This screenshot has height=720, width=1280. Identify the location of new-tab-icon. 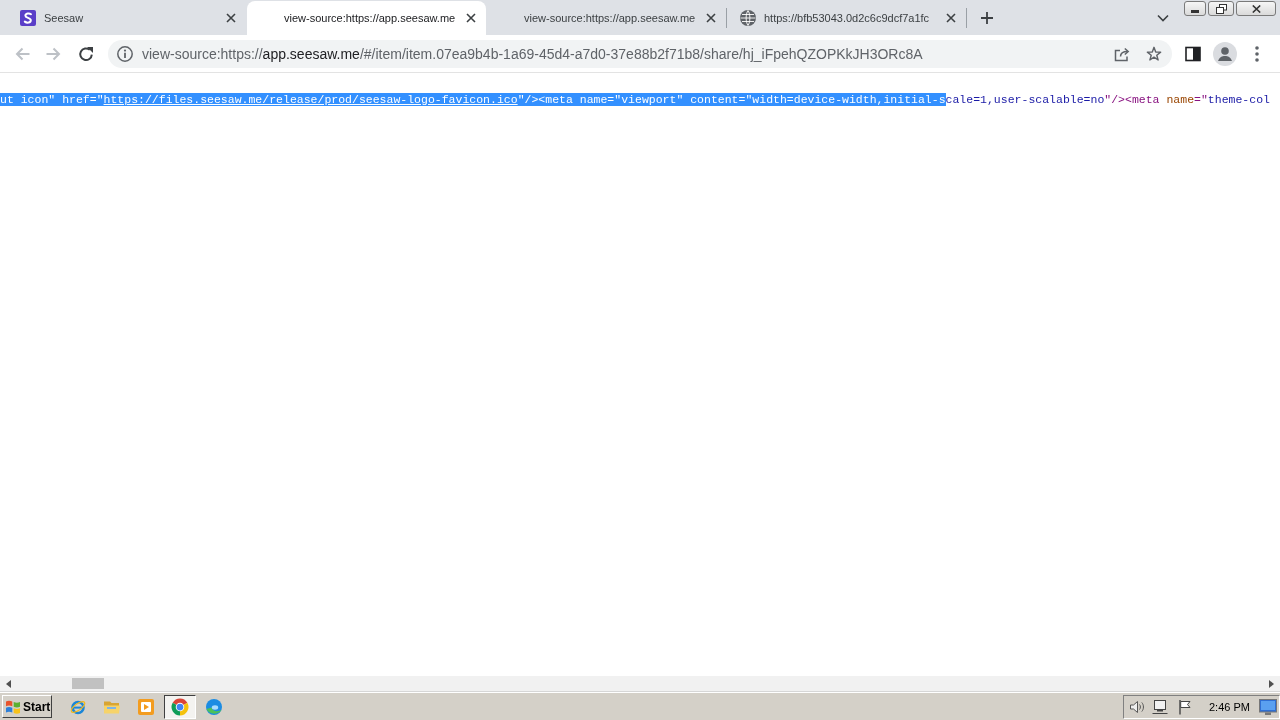
(987, 17).